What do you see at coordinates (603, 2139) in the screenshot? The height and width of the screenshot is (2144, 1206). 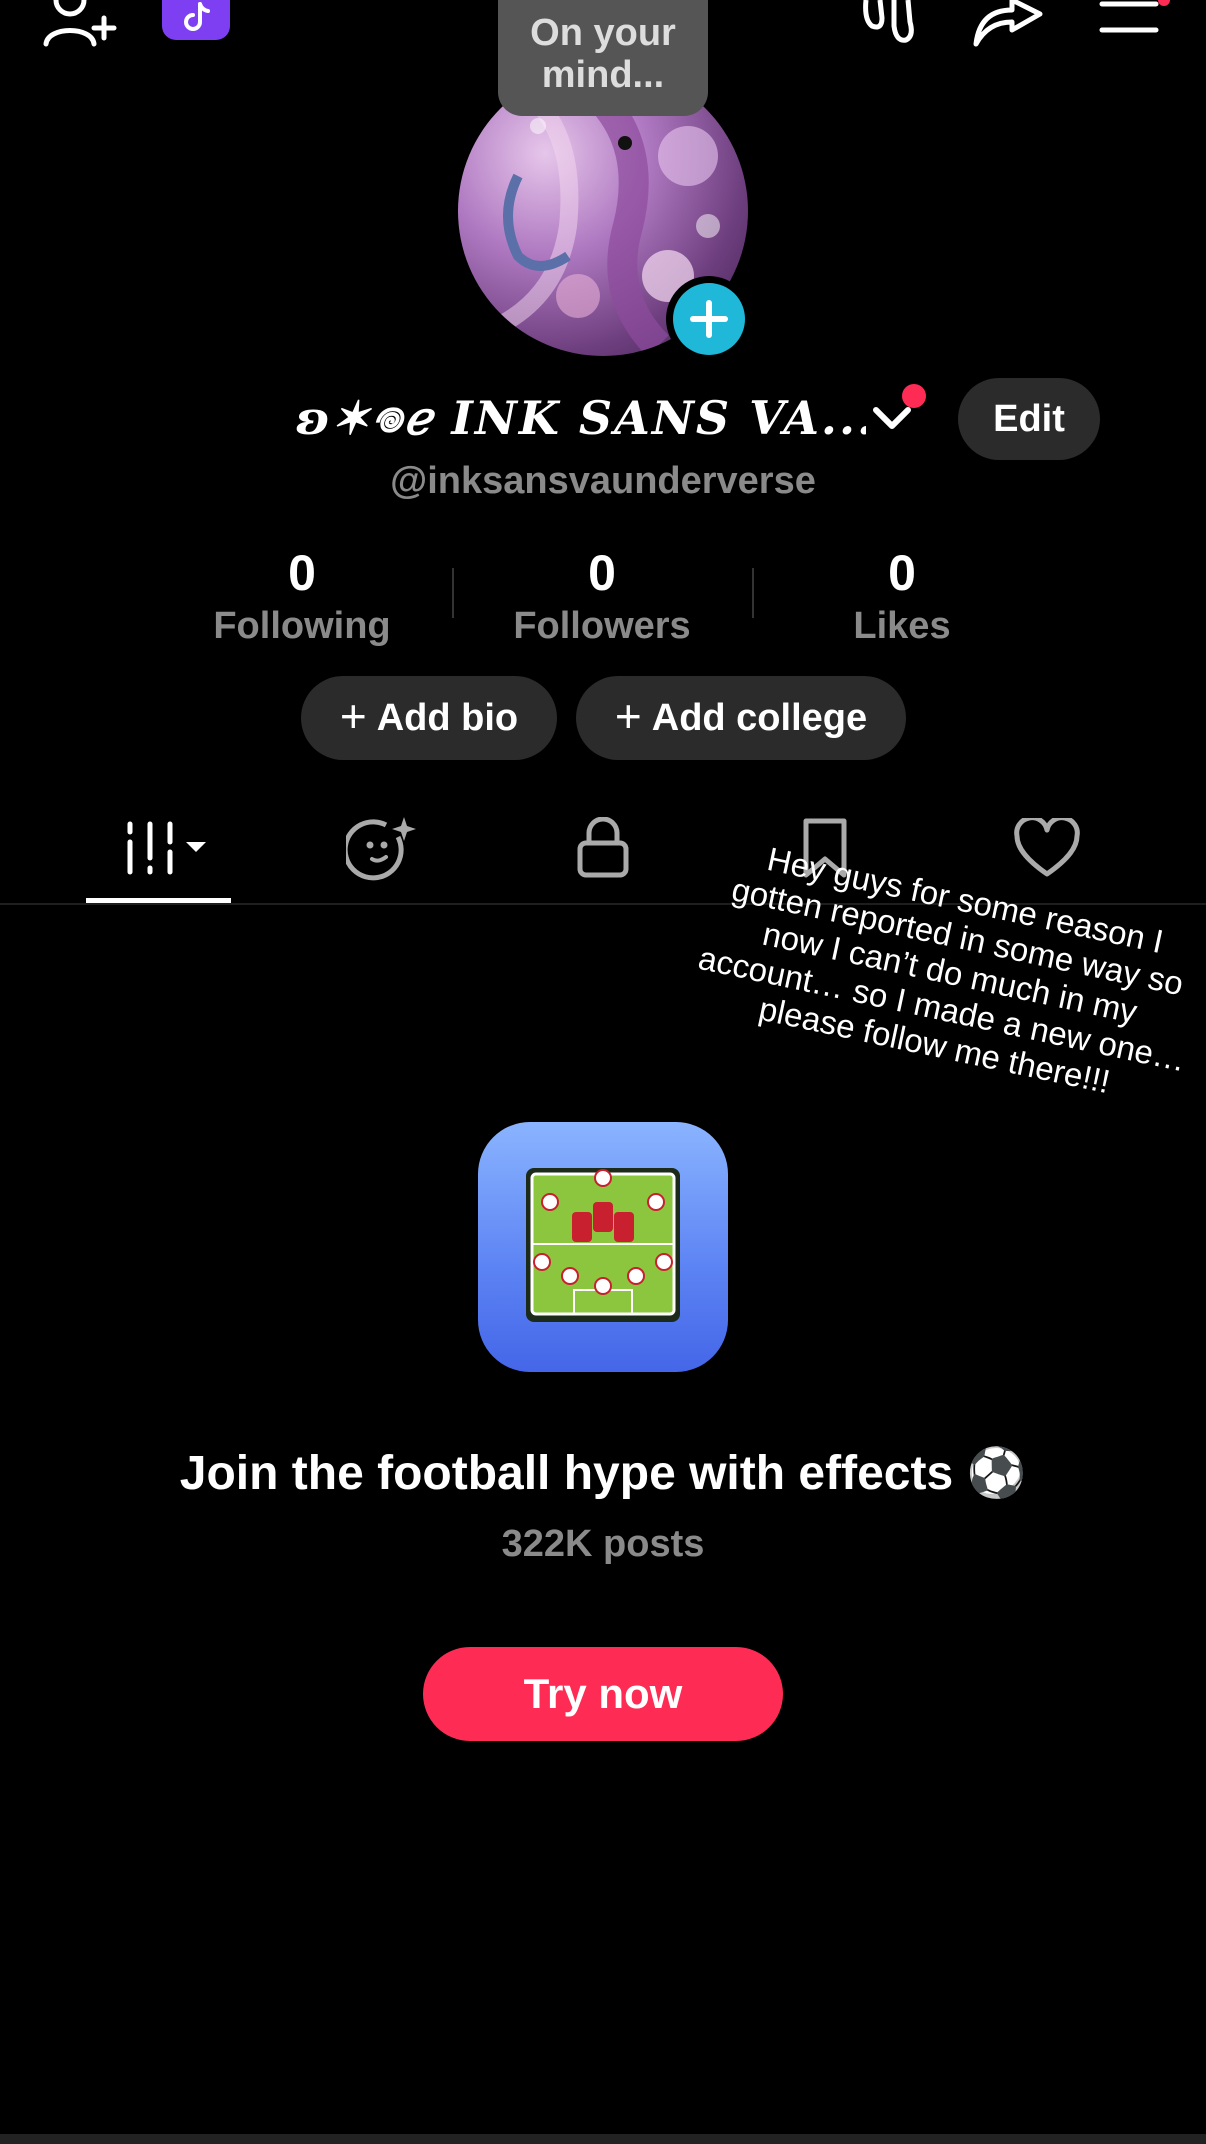 I see `bottom-edge` at bounding box center [603, 2139].